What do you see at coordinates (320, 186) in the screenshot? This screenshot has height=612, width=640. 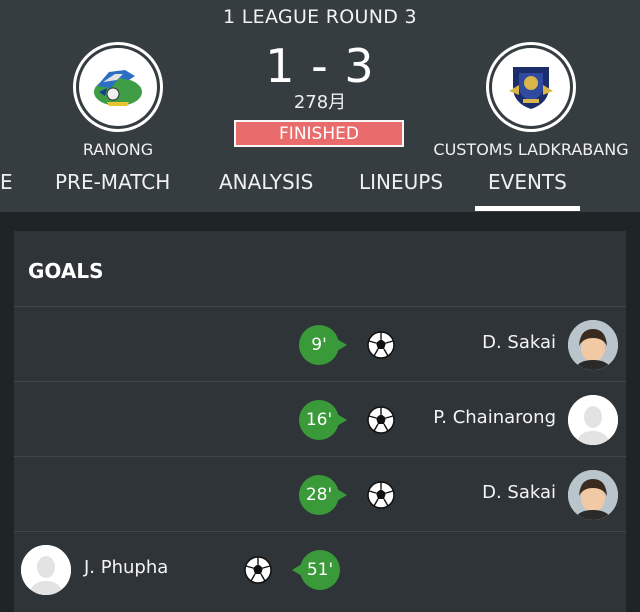 I see `match-tabs: E PRE-MATCH ANALYSIS LINEUPS EVENTS` at bounding box center [320, 186].